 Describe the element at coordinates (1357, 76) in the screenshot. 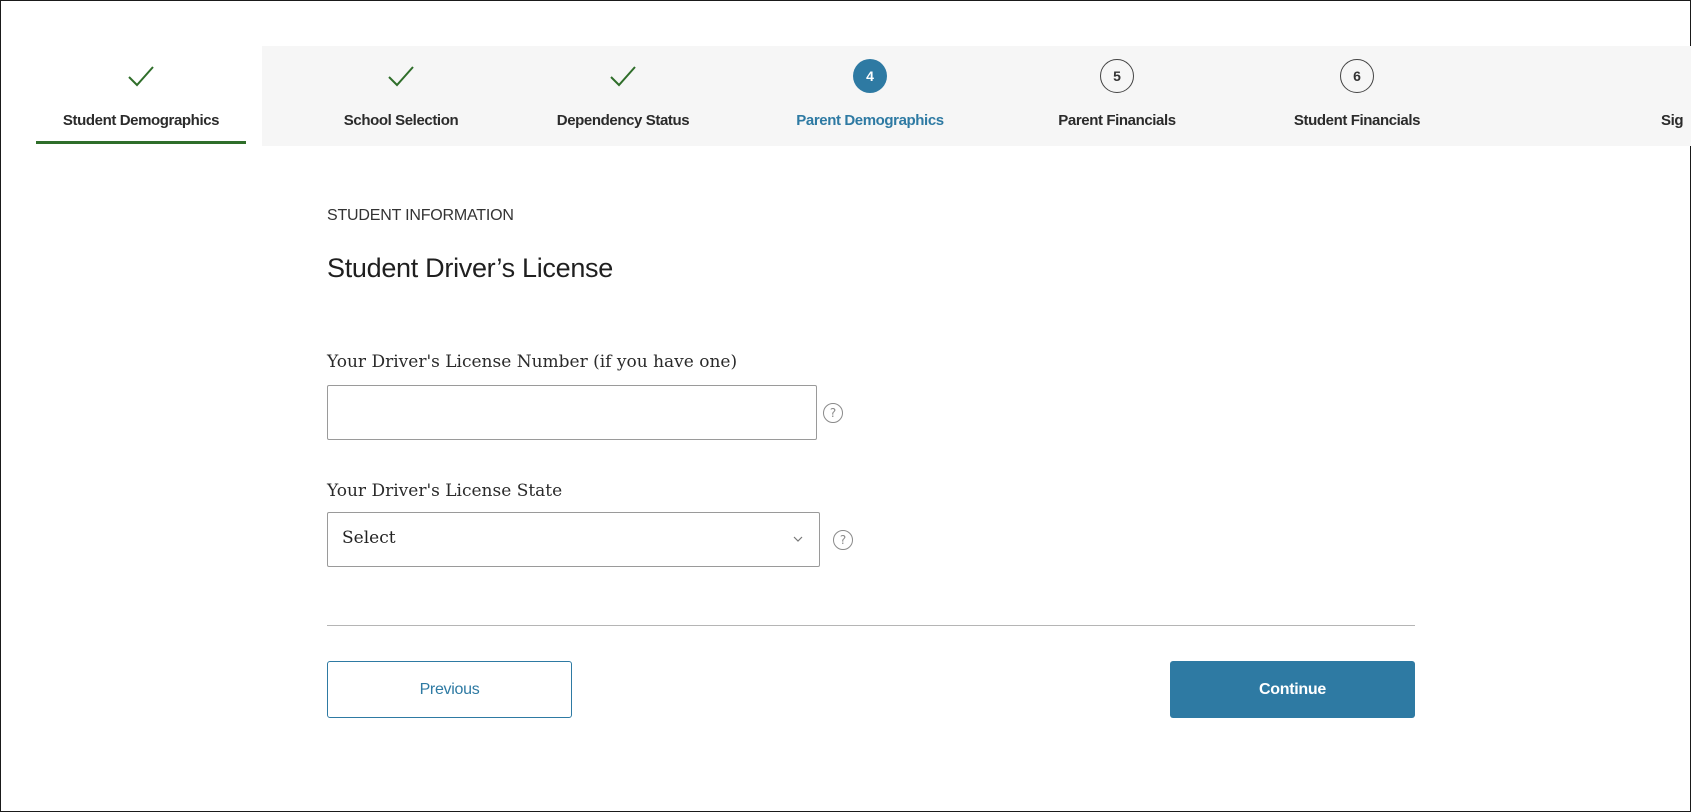

I see `step-number-badge: 6` at that location.